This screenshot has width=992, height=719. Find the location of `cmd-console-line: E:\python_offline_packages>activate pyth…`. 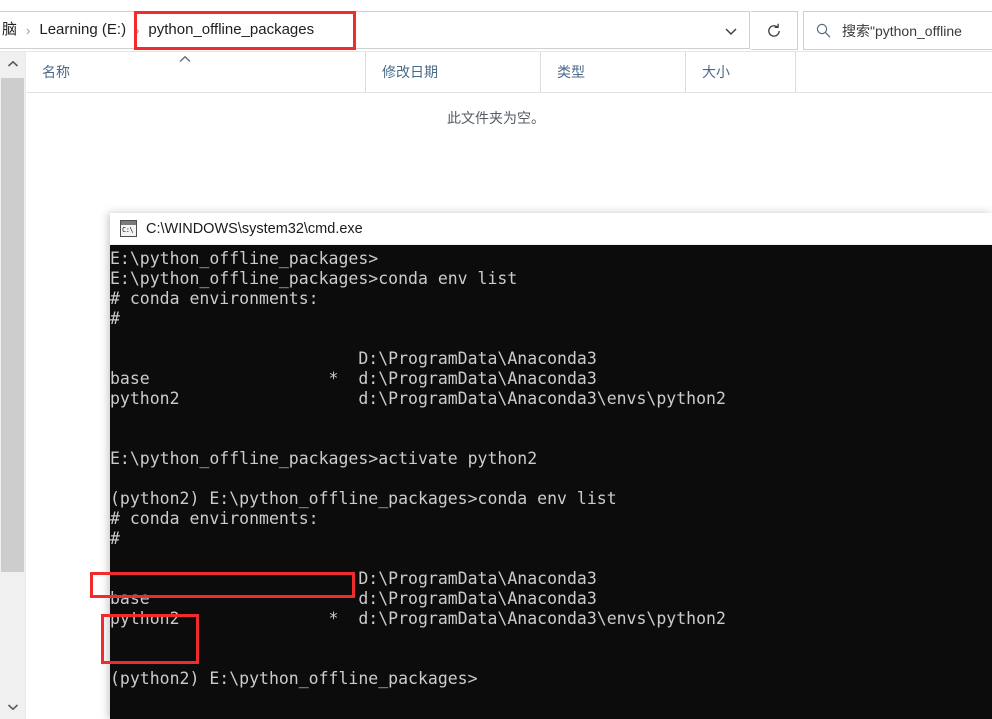

cmd-console-line: E:\python_offline_packages>activate pyth… is located at coordinates (324, 458).